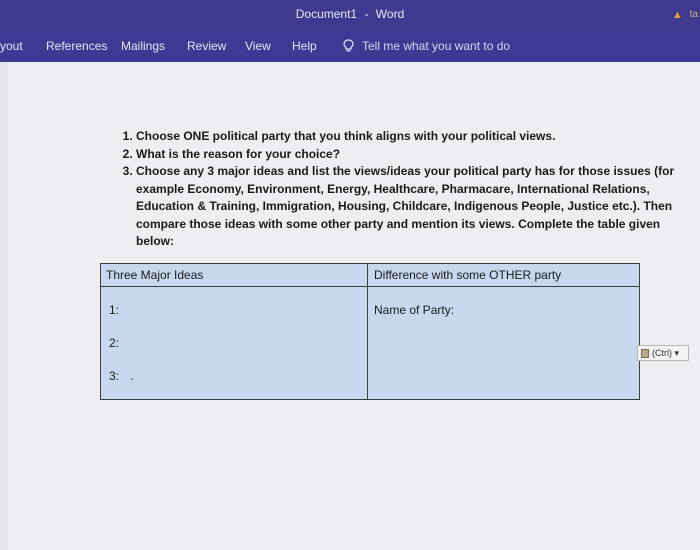 This screenshot has width=700, height=550. I want to click on question-item: What is the reason for your choice?, so click(406, 155).